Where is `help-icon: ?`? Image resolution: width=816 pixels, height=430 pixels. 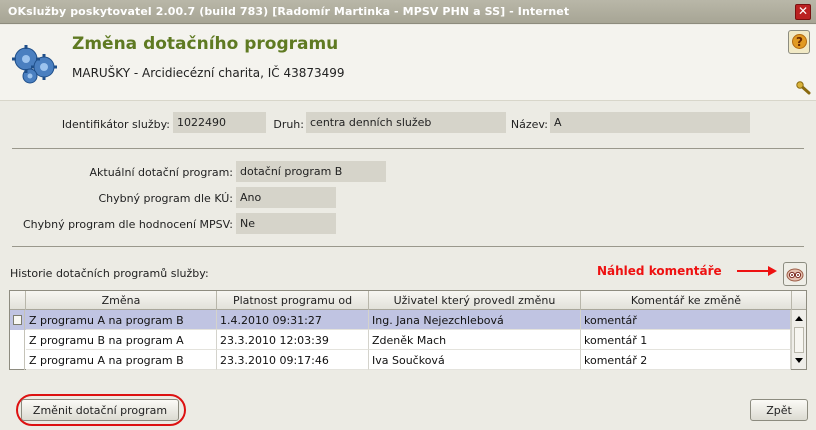
help-icon: ? is located at coordinates (799, 41).